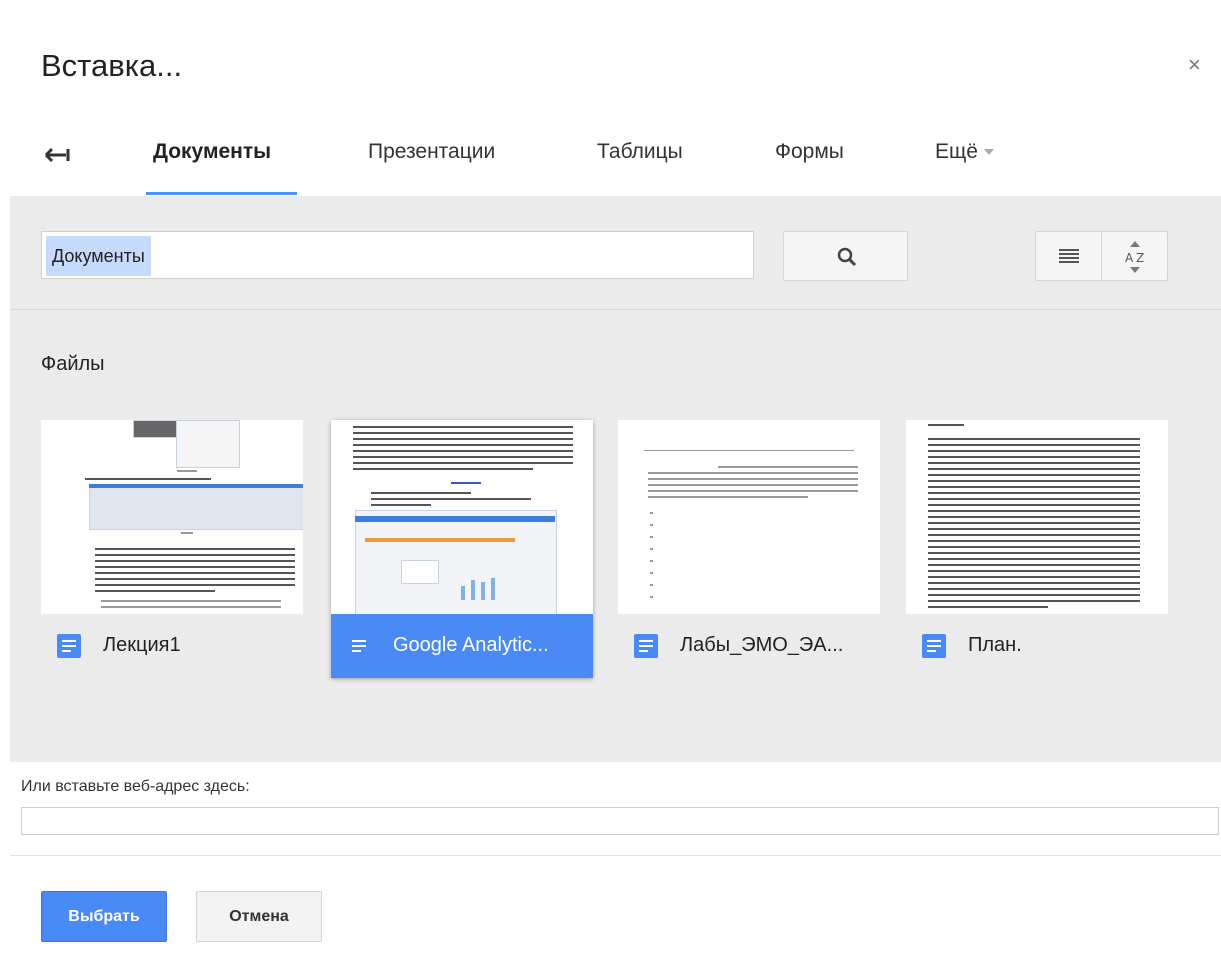 The height and width of the screenshot is (968, 1221). What do you see at coordinates (1140, 258) in the screenshot?
I see `svg-text: Z` at bounding box center [1140, 258].